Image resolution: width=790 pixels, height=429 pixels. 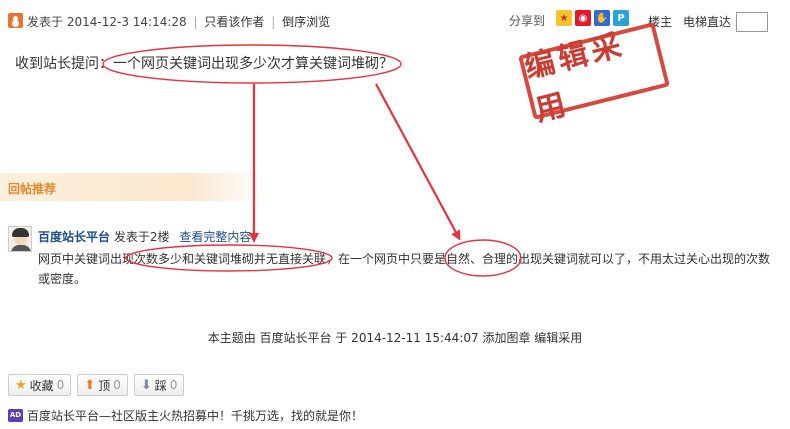 I want to click on upvote-button: ⬆ 顶 0, so click(x=102, y=385).